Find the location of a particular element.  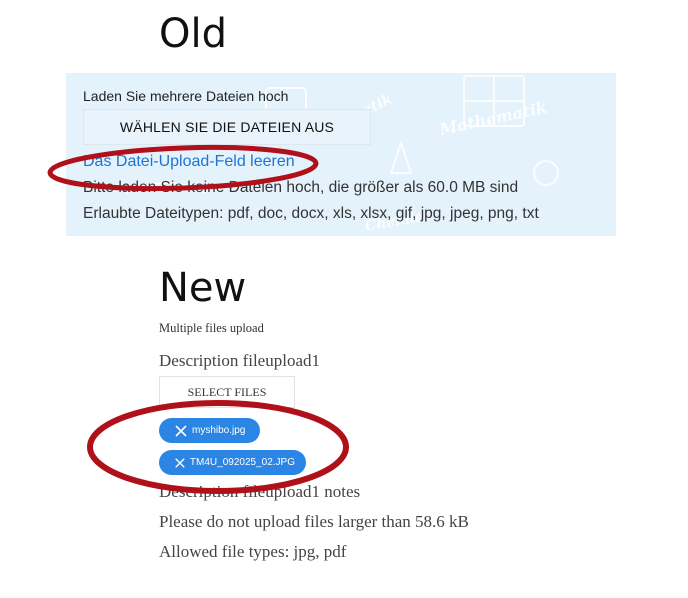

new-description-notes: Description fileupload1 notes is located at coordinates (260, 491).